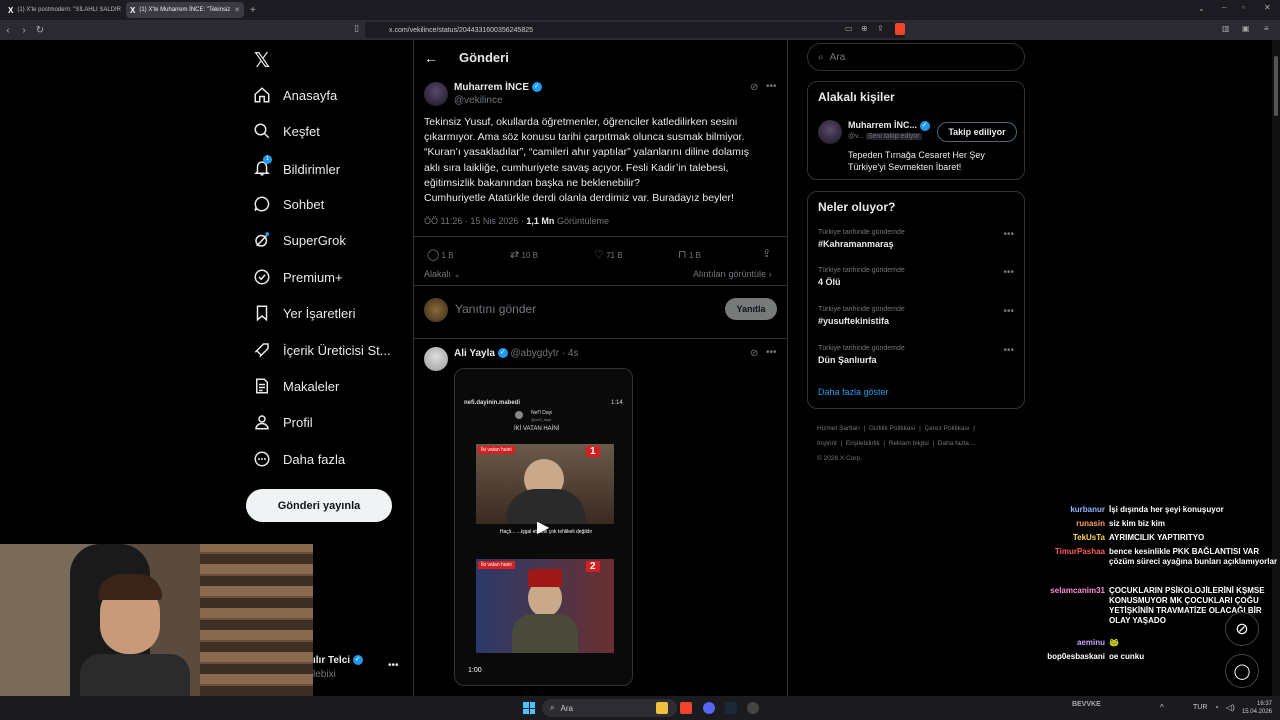 Image resolution: width=1280 pixels, height=720 pixels. Describe the element at coordinates (524, 254) in the screenshot. I see `repost-action: ⇄ 10 B` at that location.